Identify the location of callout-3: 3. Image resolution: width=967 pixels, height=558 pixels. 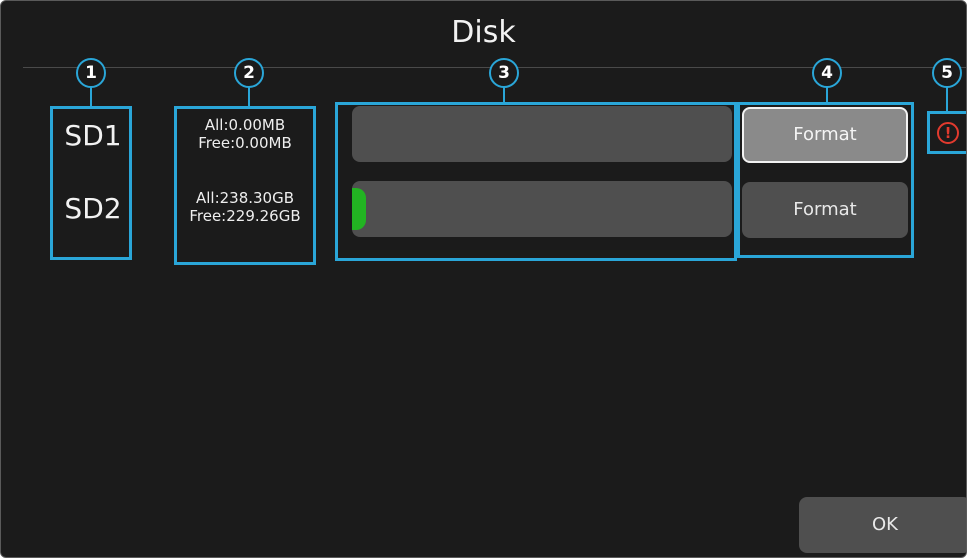
(504, 73).